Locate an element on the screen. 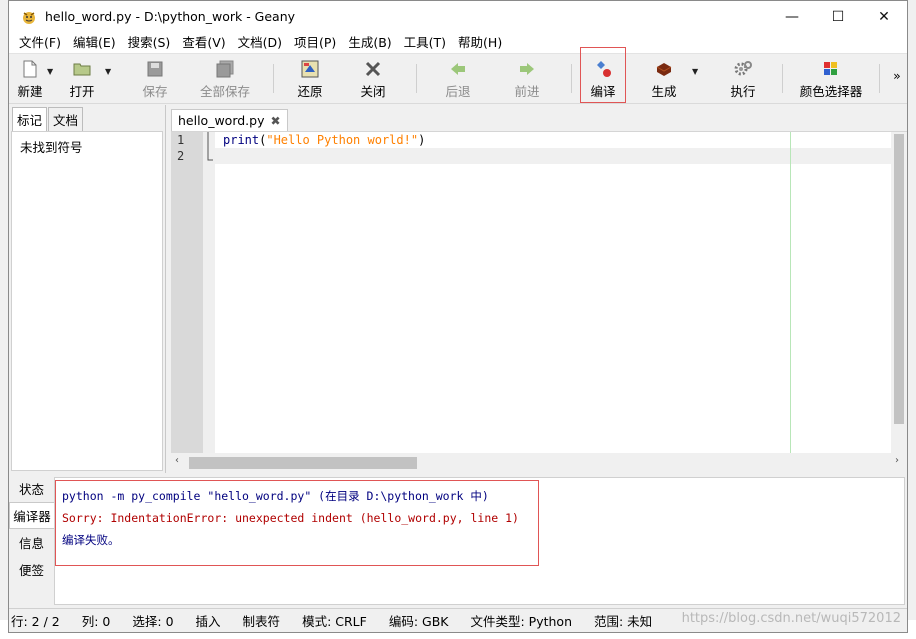 This screenshot has height=639, width=916. color-picker-button: 颜色选择器 is located at coordinates (831, 78).